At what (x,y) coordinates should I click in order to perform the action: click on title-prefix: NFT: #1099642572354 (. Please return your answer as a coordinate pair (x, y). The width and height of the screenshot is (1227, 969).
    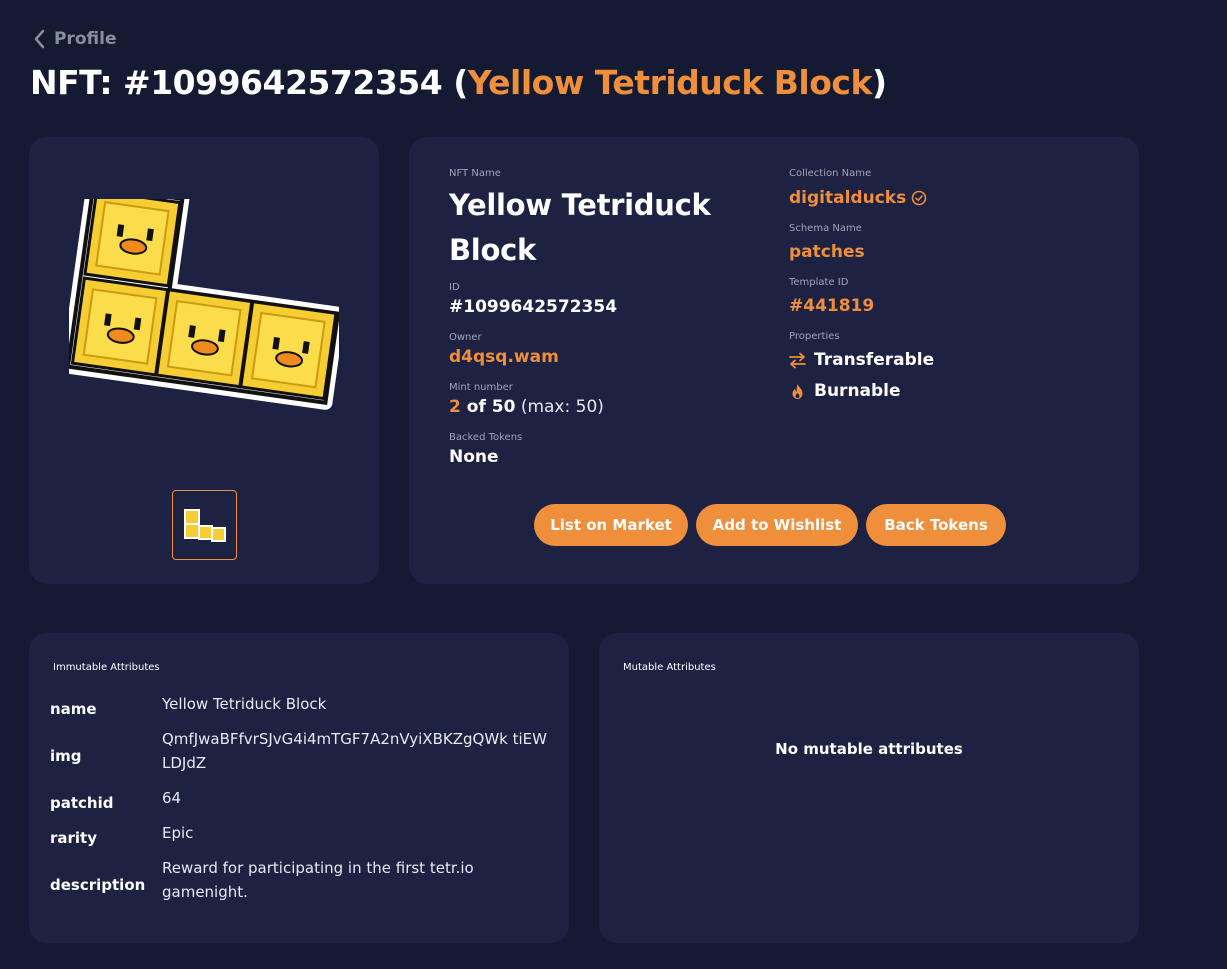
    Looking at the image, I should click on (249, 82).